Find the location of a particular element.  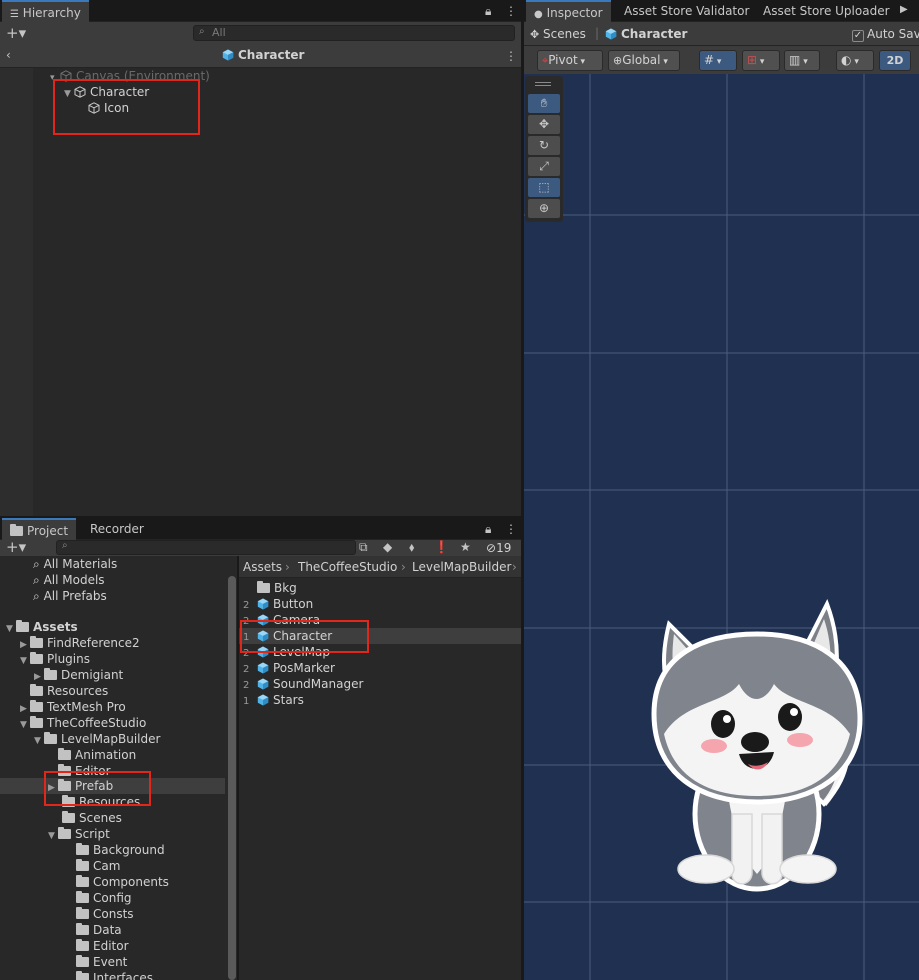

tree-label: Demigiant is located at coordinates (92, 675).